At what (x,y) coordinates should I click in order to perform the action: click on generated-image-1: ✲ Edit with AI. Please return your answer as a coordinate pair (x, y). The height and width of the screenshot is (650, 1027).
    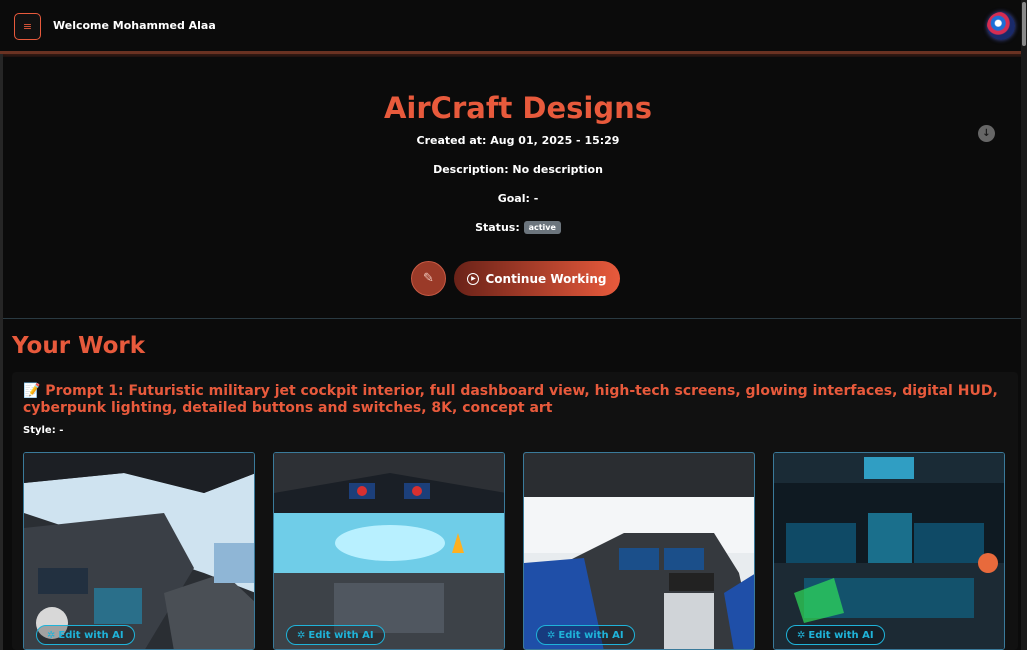
    Looking at the image, I should click on (139, 551).